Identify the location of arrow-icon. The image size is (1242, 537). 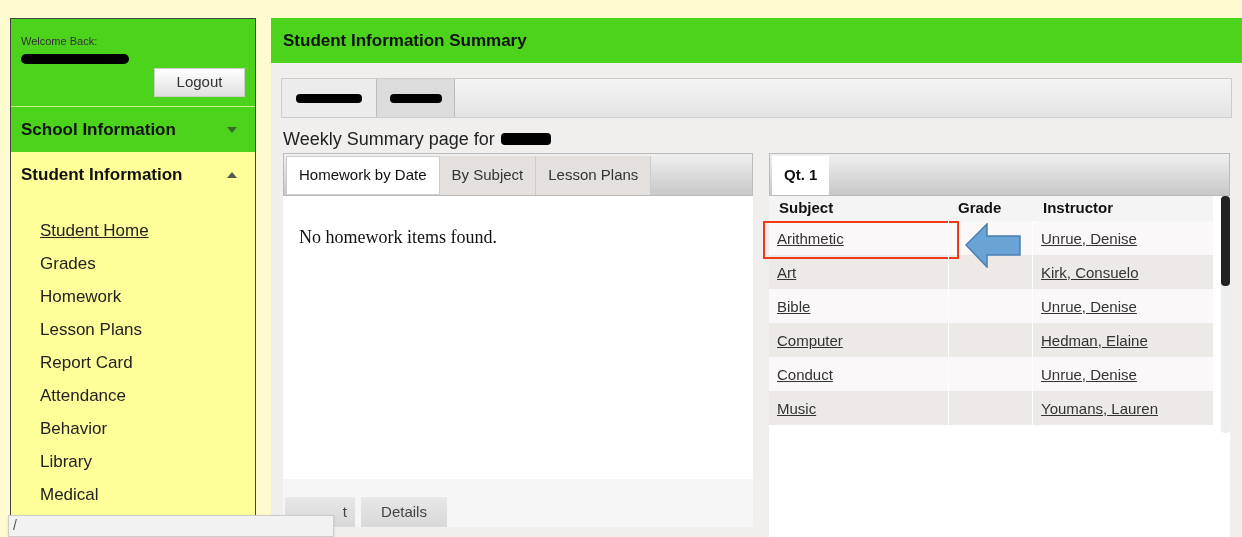
(993, 245).